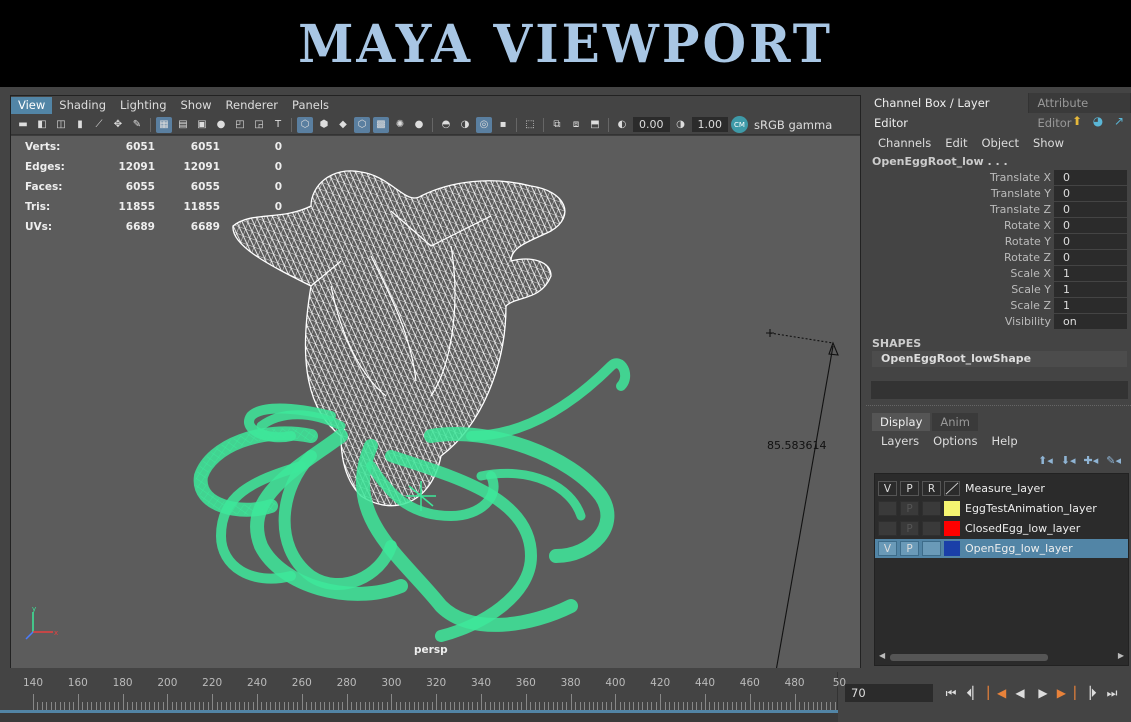 The image size is (1131, 722). I want to click on menu-shading: Shading, so click(82, 105).